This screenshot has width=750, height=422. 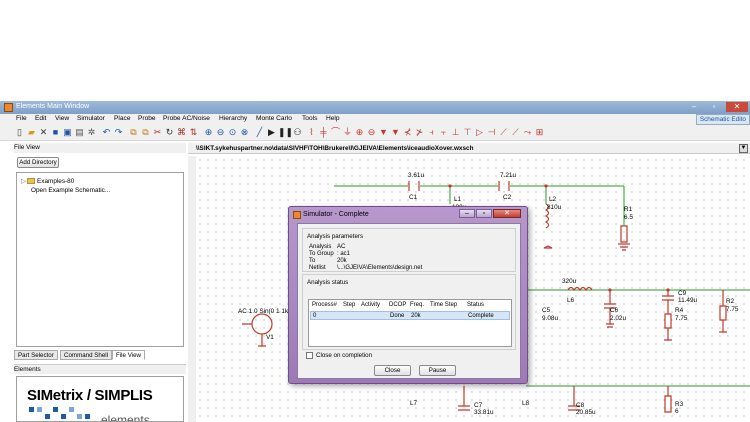 What do you see at coordinates (694, 107) in the screenshot?
I see `minimize-button: –` at bounding box center [694, 107].